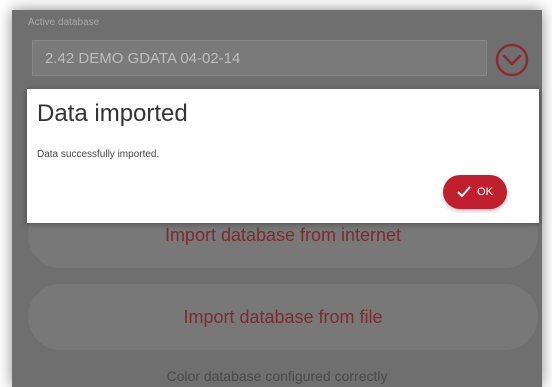  Describe the element at coordinates (64, 22) in the screenshot. I see `active-database-label: Active database` at that location.